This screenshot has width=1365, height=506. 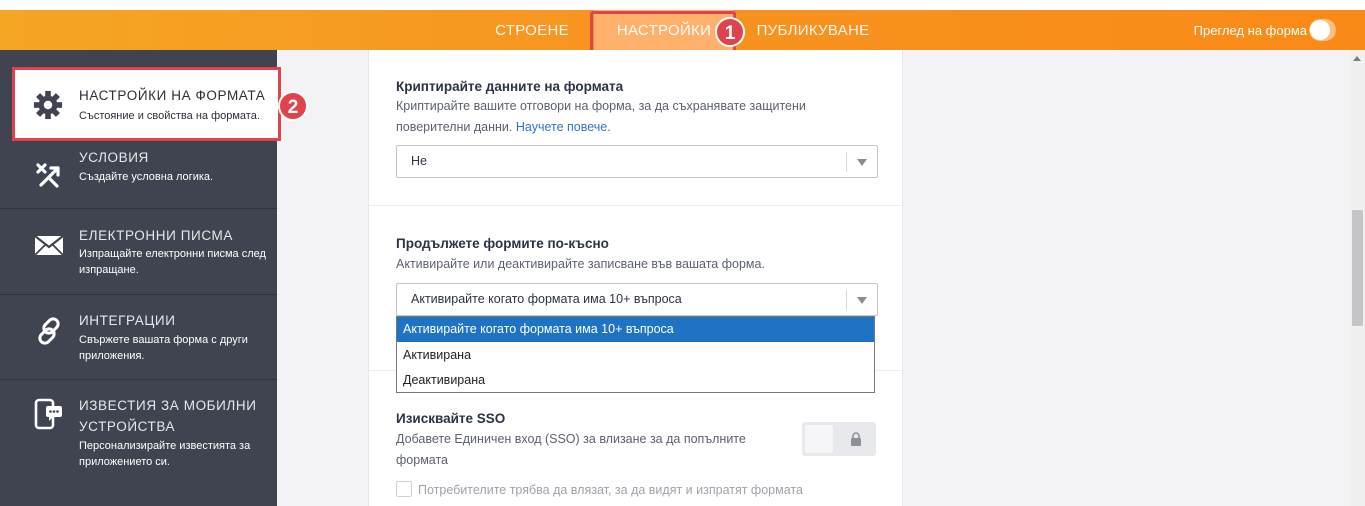 I want to click on encrypt-select: Не, so click(x=637, y=161).